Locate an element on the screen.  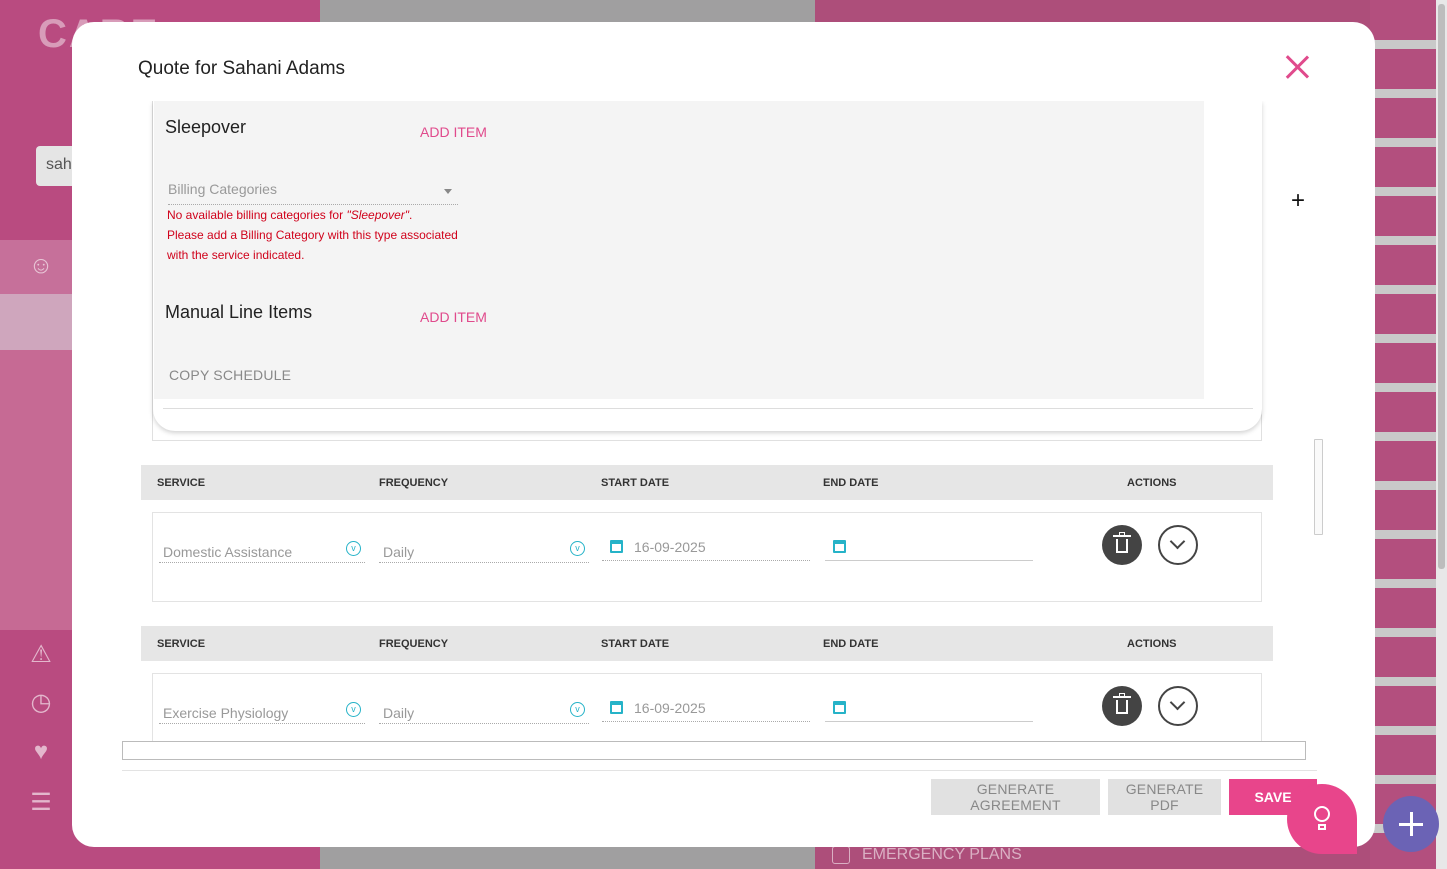
chevron-down-icon is located at coordinates (448, 191).